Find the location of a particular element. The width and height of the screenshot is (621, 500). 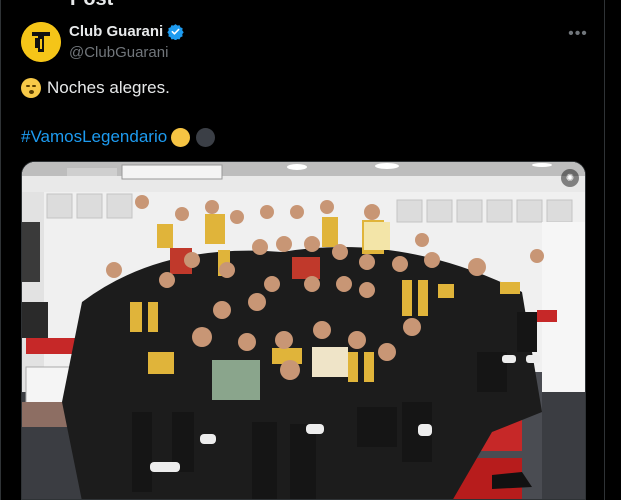

column-border-right is located at coordinates (604, 250).